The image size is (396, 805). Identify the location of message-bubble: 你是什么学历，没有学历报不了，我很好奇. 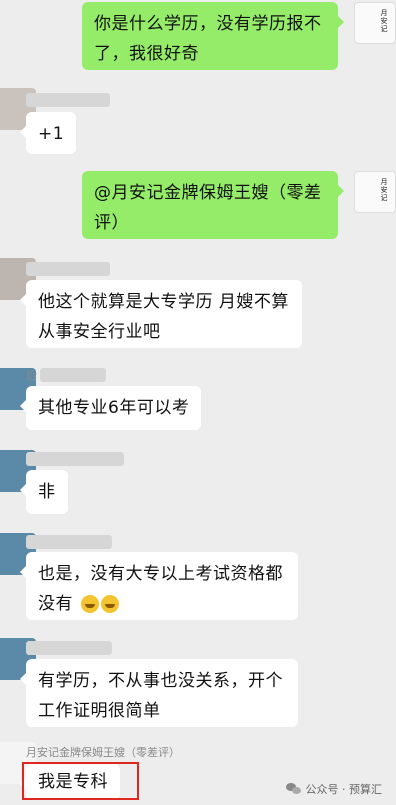
(213, 36).